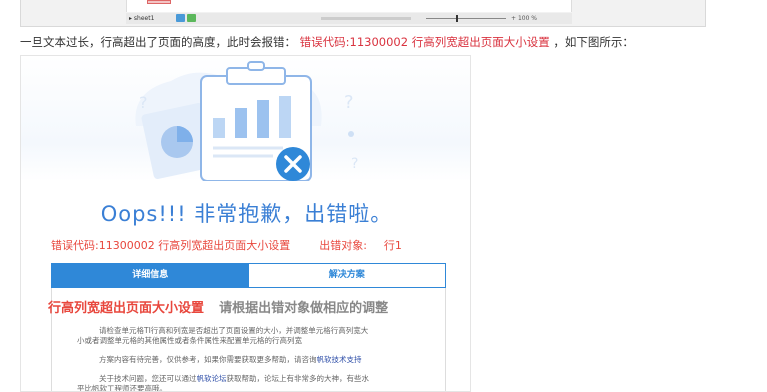  Describe the element at coordinates (208, 359) in the screenshot. I see `details-para2-text: 方案内容有待完善，仅供参考，如果你需要获取更多帮助，请咨询` at that location.